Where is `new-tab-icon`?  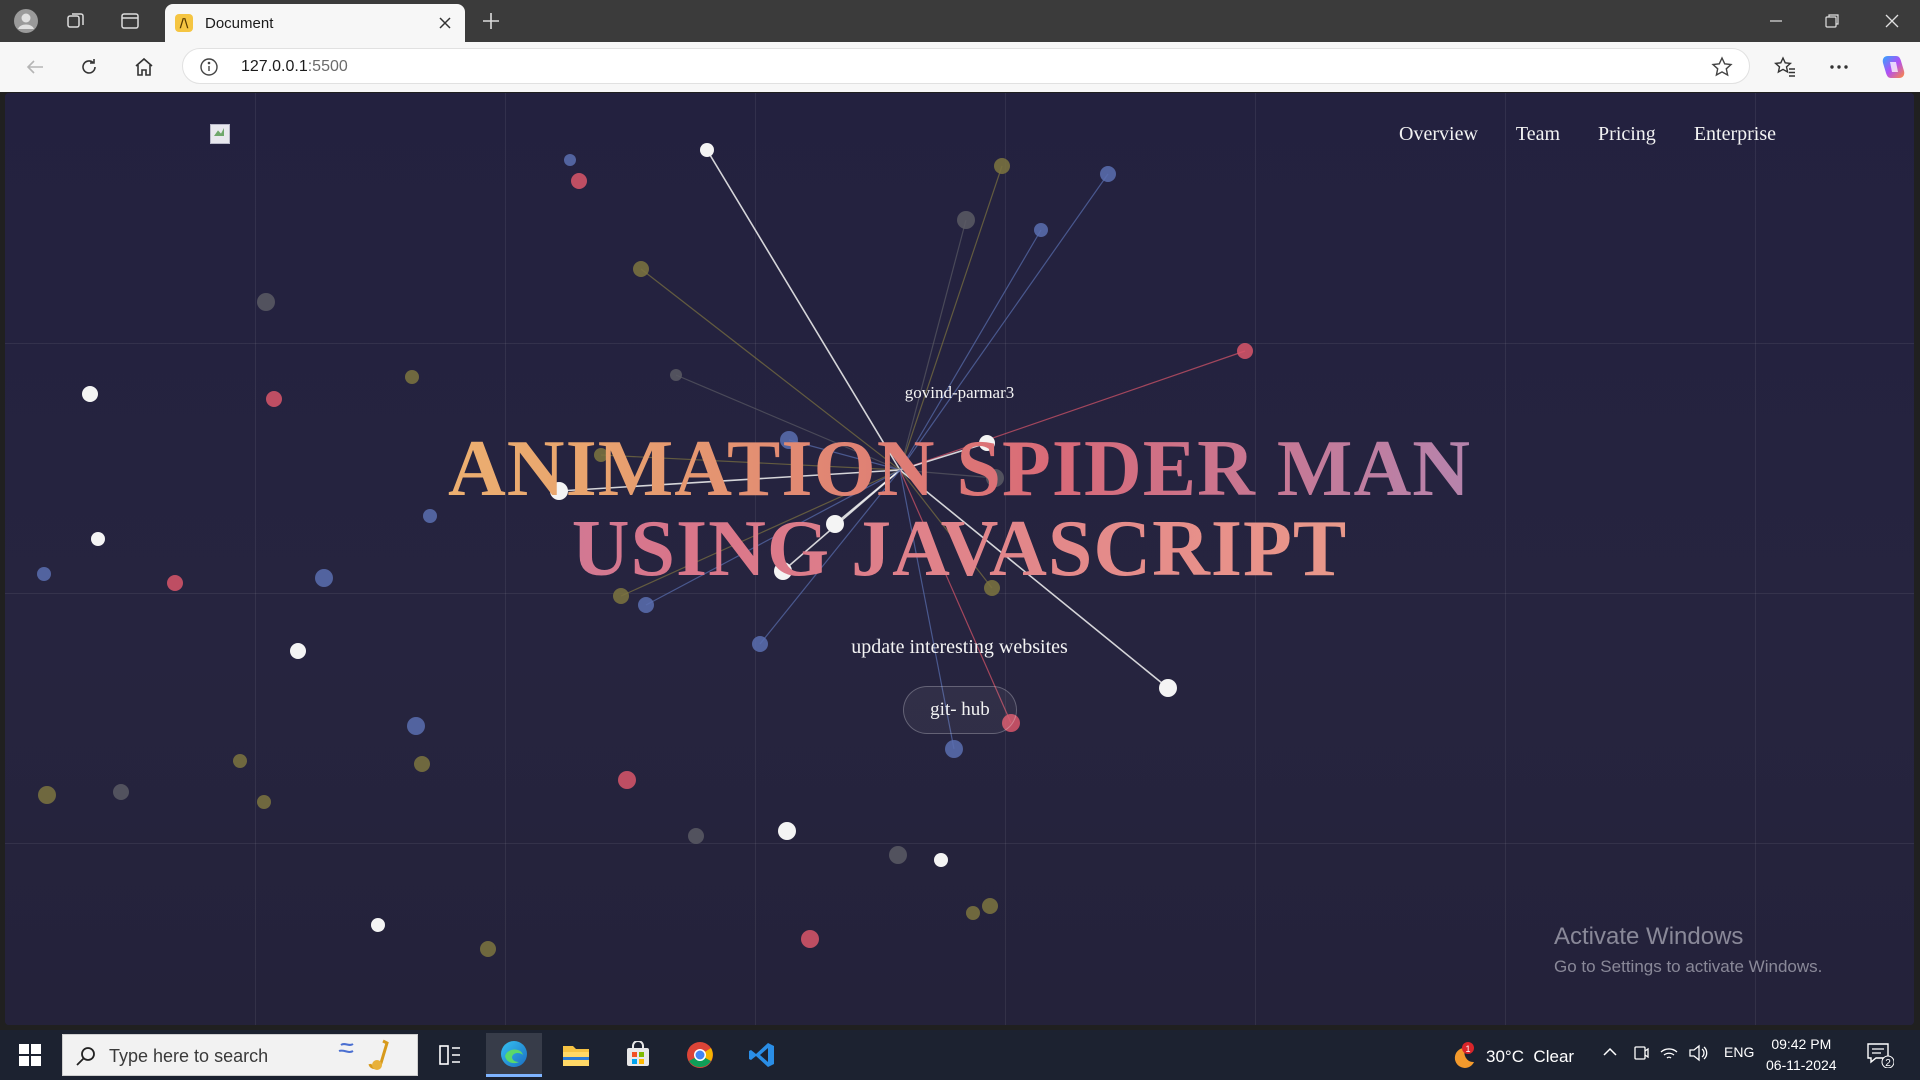 new-tab-icon is located at coordinates (491, 21).